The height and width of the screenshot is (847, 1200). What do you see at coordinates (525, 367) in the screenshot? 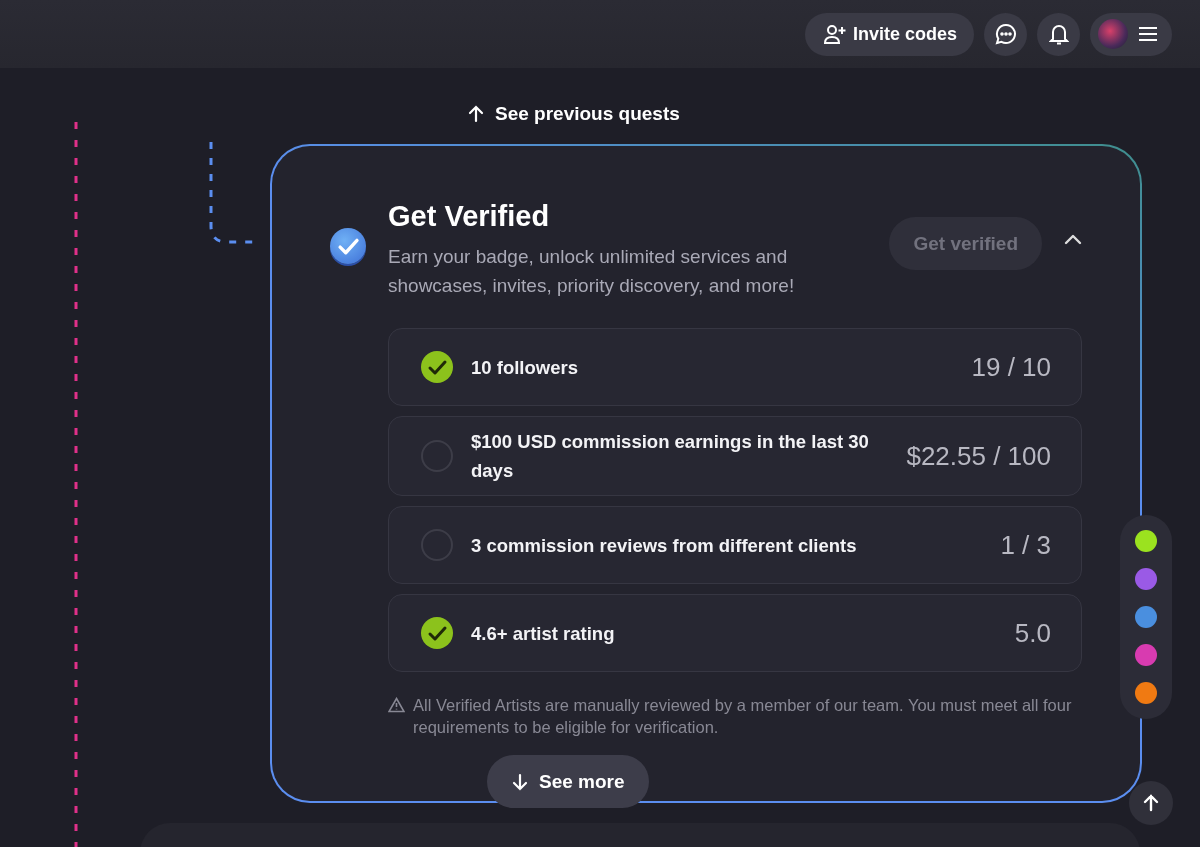
I see `requirement-label: 10 followers` at bounding box center [525, 367].